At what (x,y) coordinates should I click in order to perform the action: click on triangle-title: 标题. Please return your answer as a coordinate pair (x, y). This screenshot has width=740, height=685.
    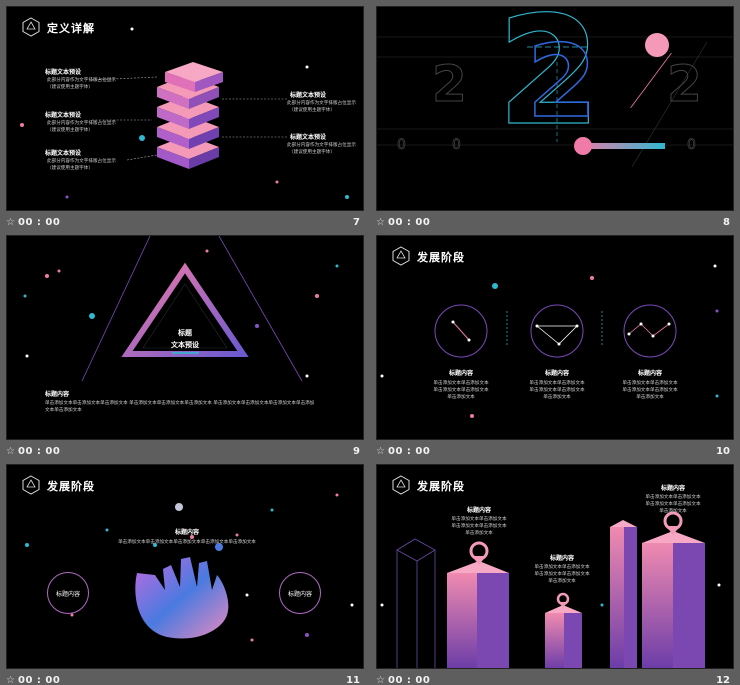
    Looking at the image, I should click on (185, 333).